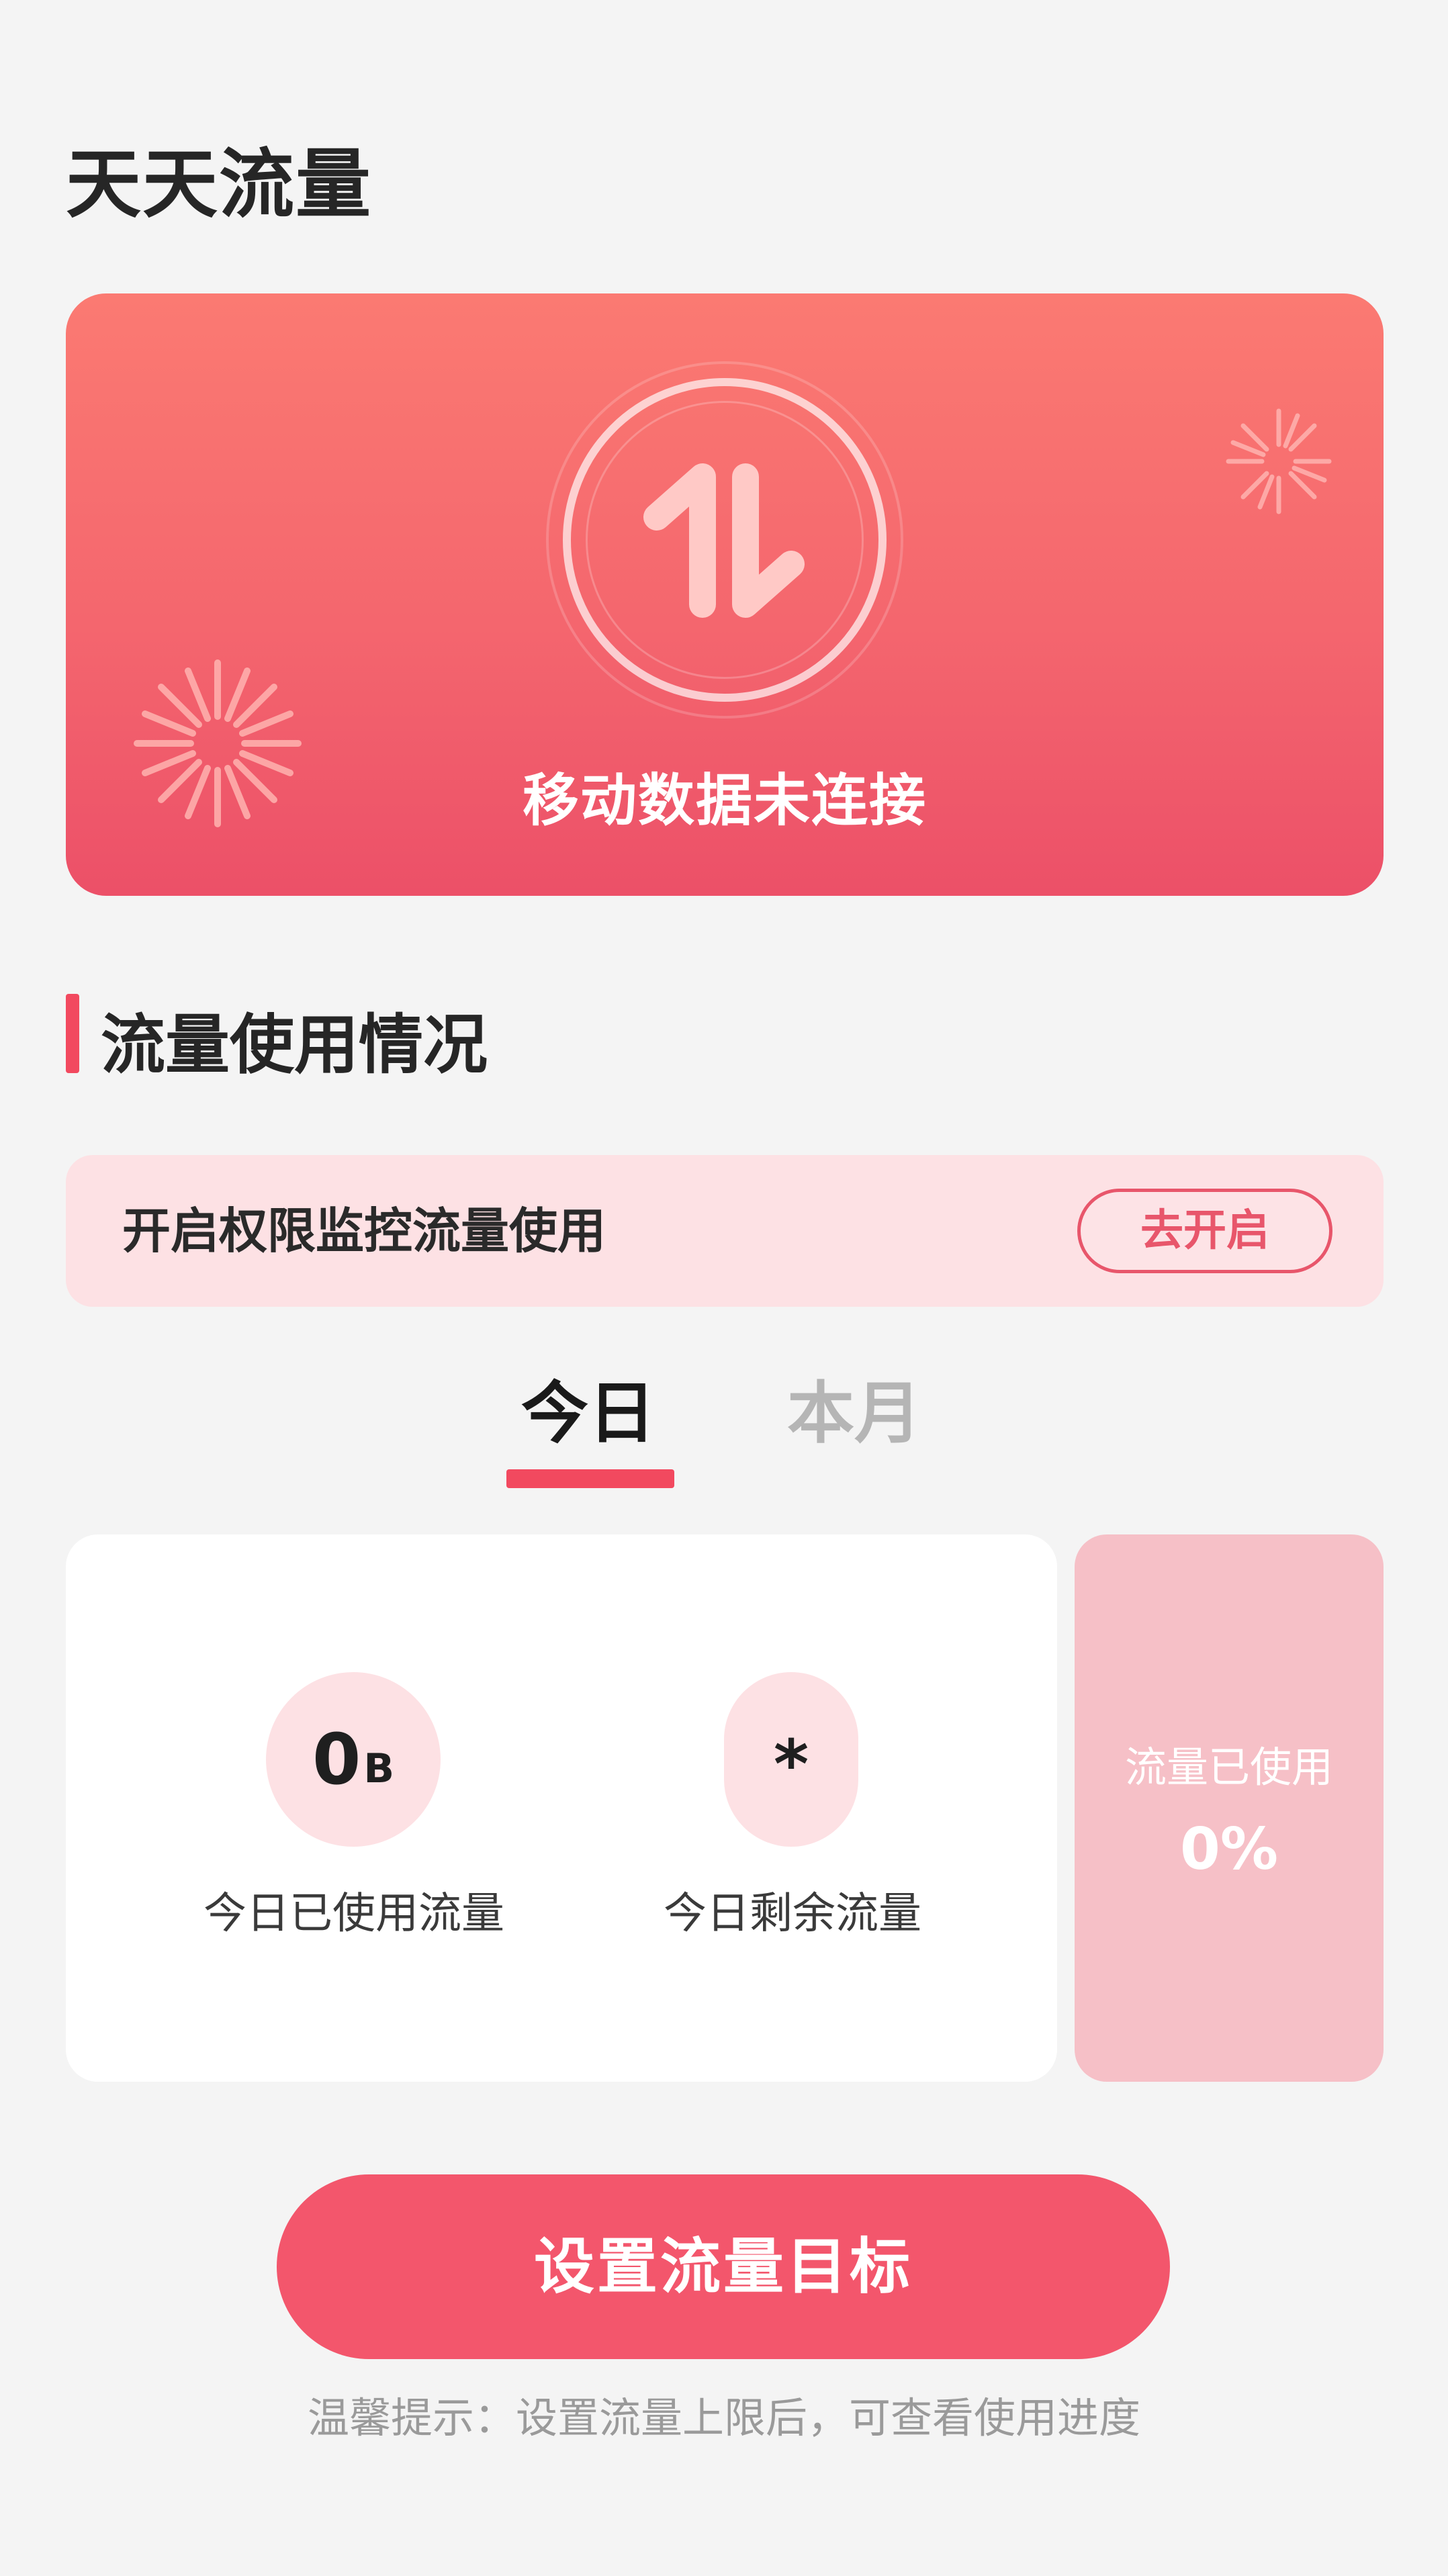 The width and height of the screenshot is (1448, 2576). I want to click on daily-stats-card: 0B 今日已使用流量 * 今日剩余流量, so click(561, 1808).